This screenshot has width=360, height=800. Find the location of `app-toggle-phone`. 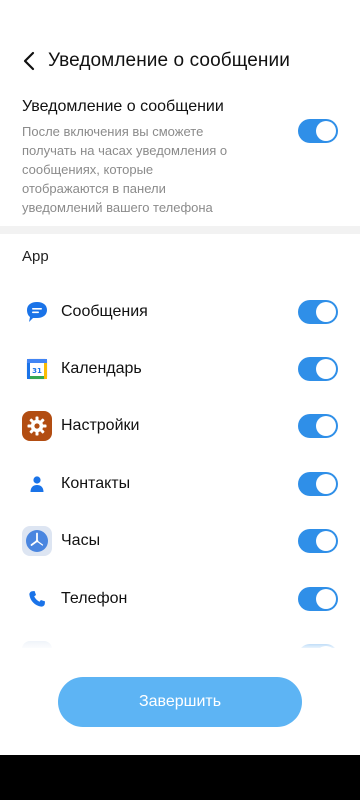

app-toggle-phone is located at coordinates (318, 598).